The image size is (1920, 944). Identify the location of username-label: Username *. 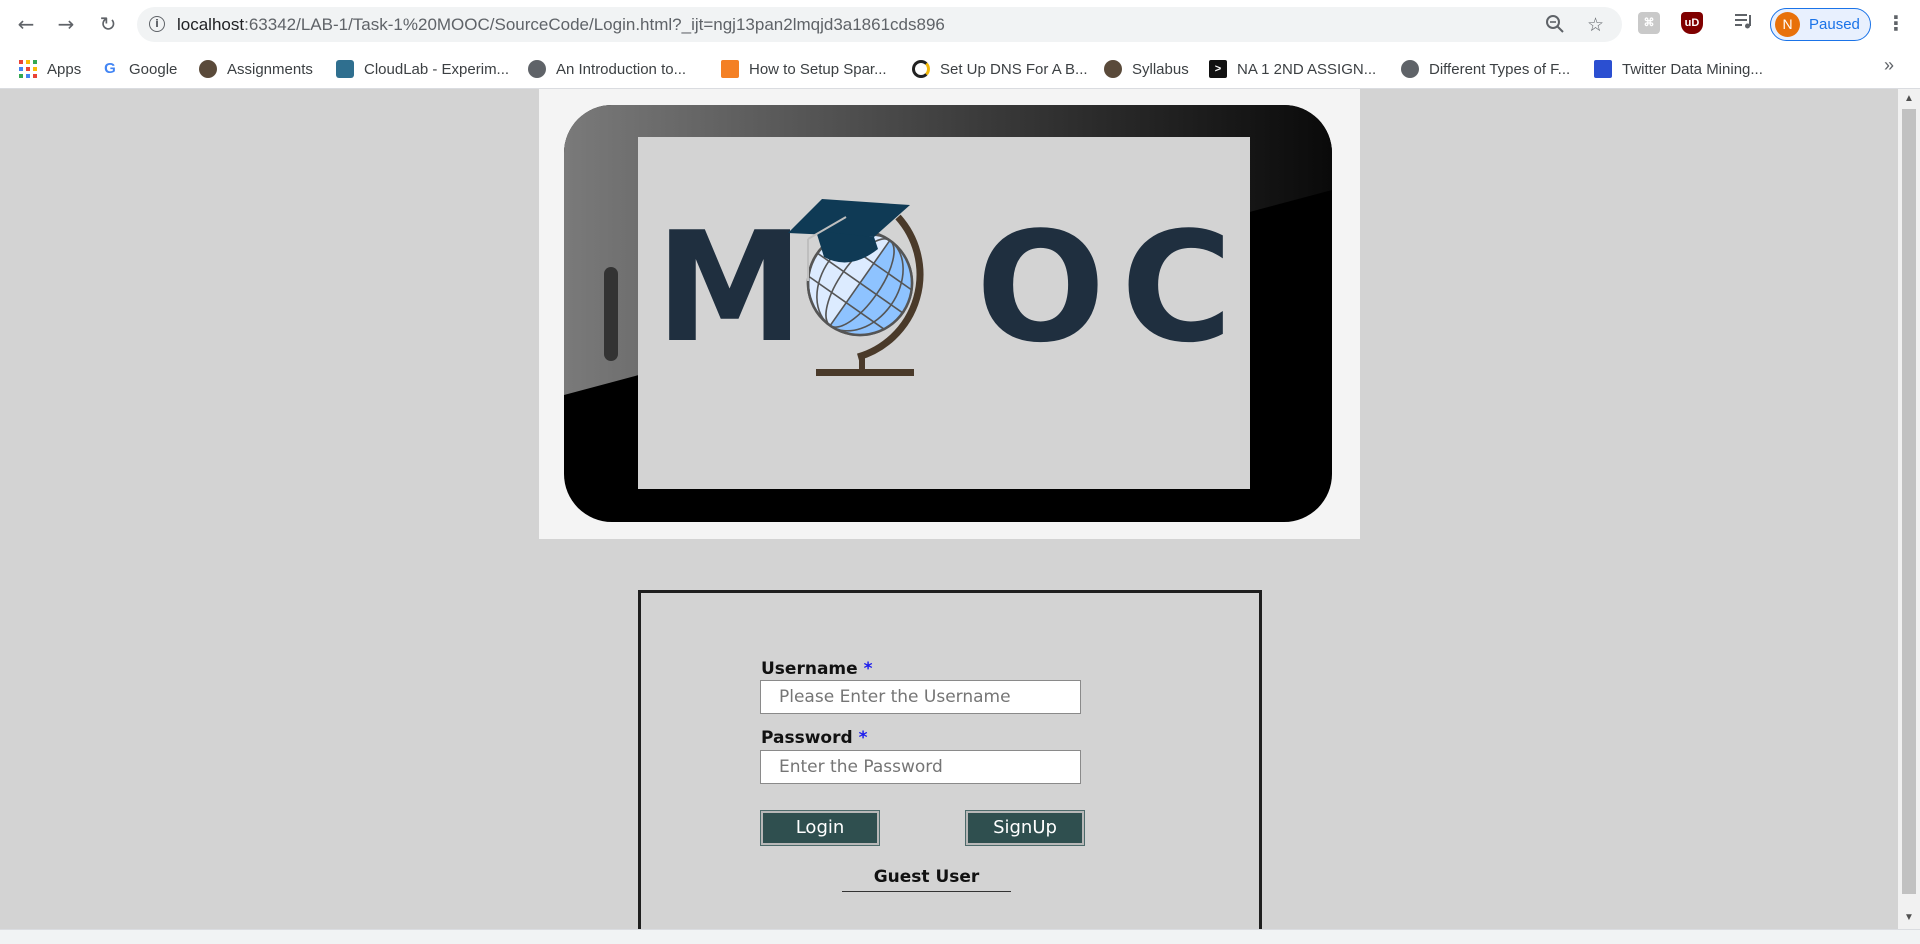
(816, 669).